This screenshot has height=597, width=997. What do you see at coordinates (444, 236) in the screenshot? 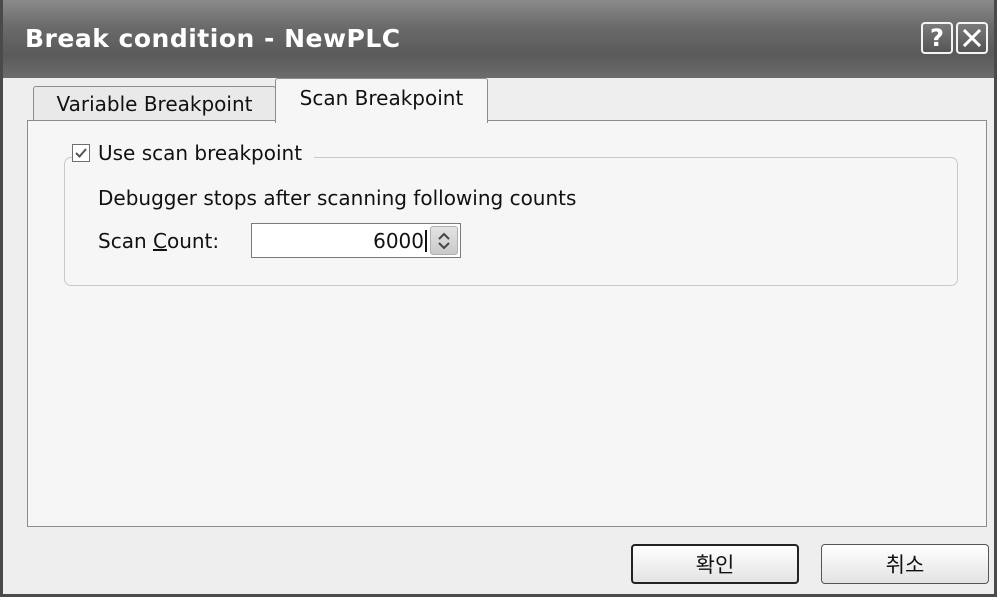
I see `chevron-up-icon` at bounding box center [444, 236].